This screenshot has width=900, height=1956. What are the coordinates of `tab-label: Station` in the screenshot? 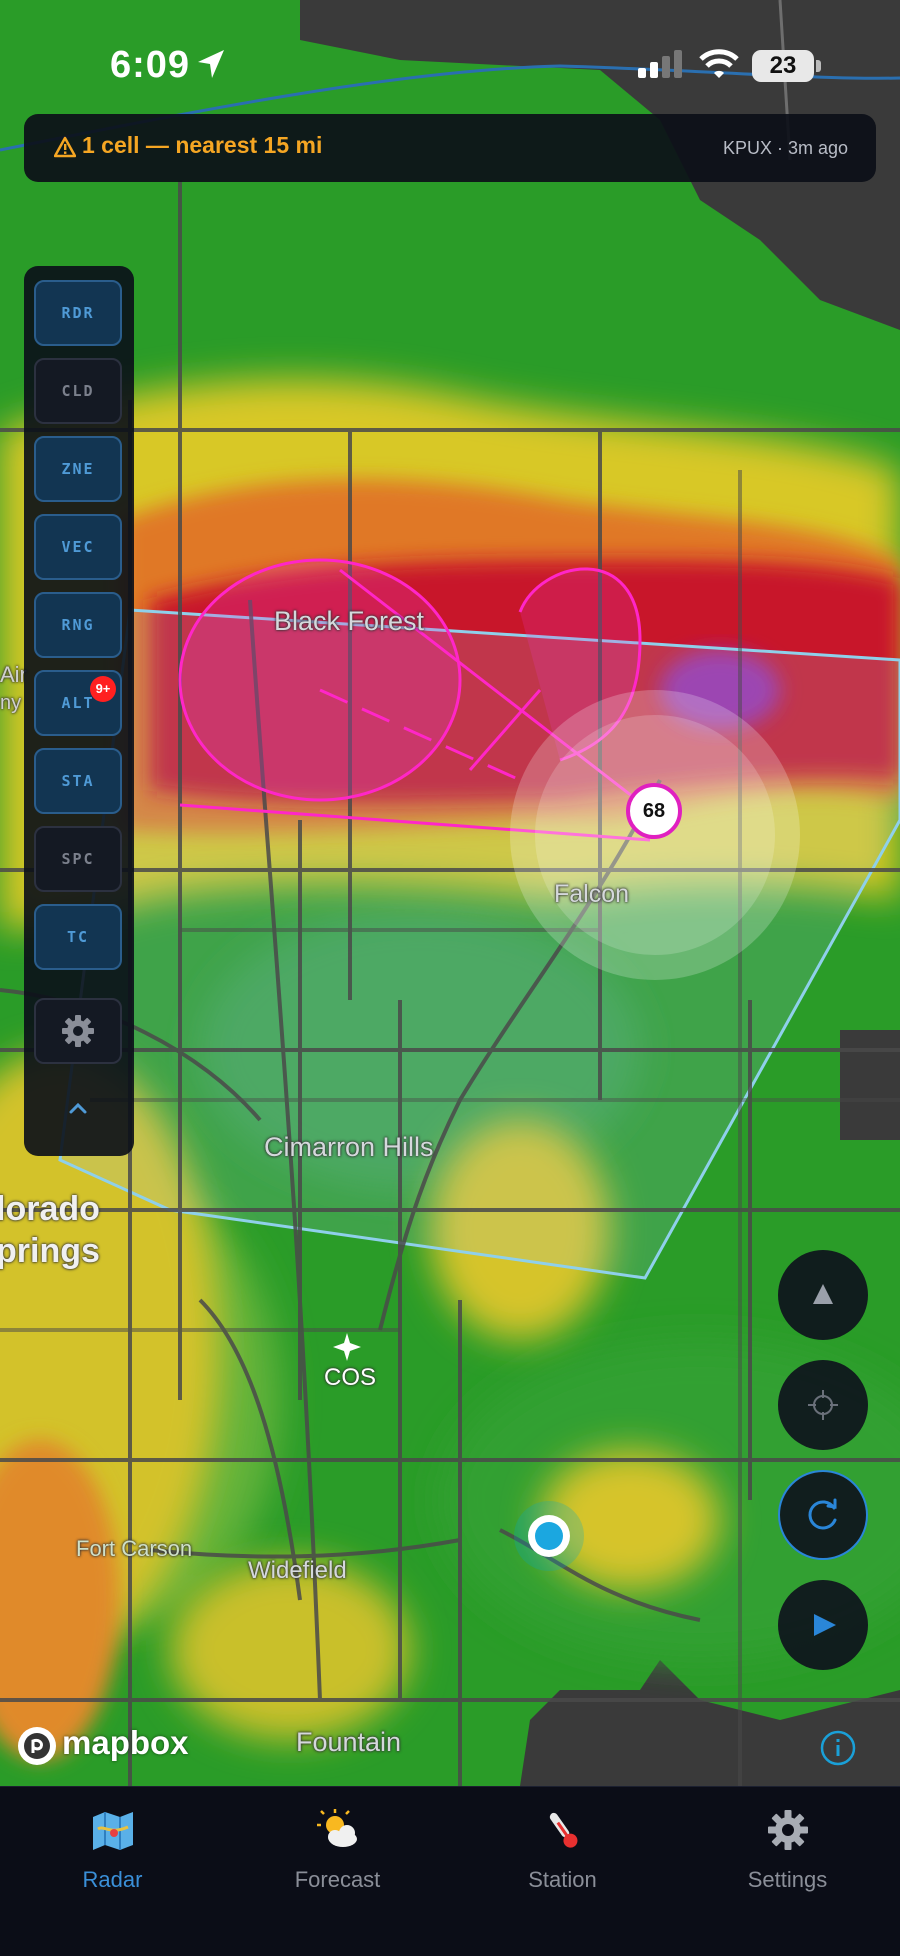 It's located at (562, 1879).